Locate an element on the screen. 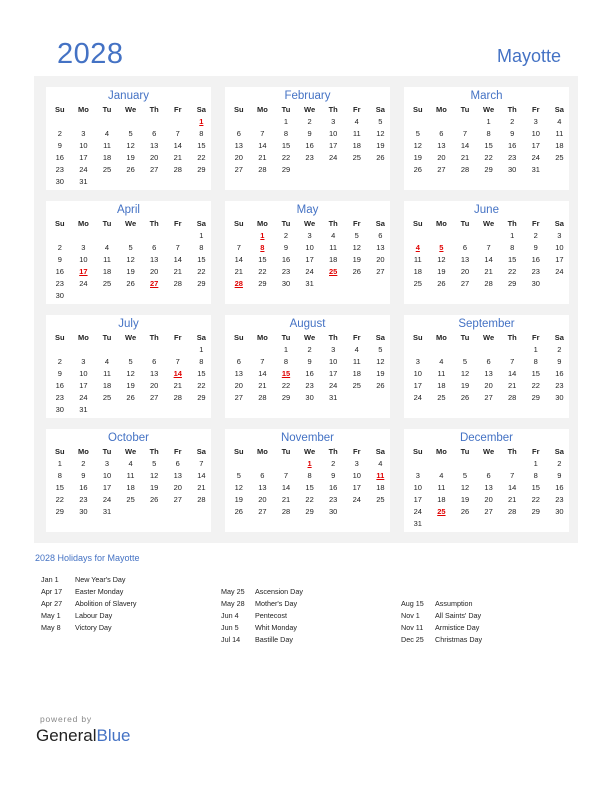 The width and height of the screenshot is (612, 792). holiday-item: May 8 Victory Day is located at coordinates (131, 628).